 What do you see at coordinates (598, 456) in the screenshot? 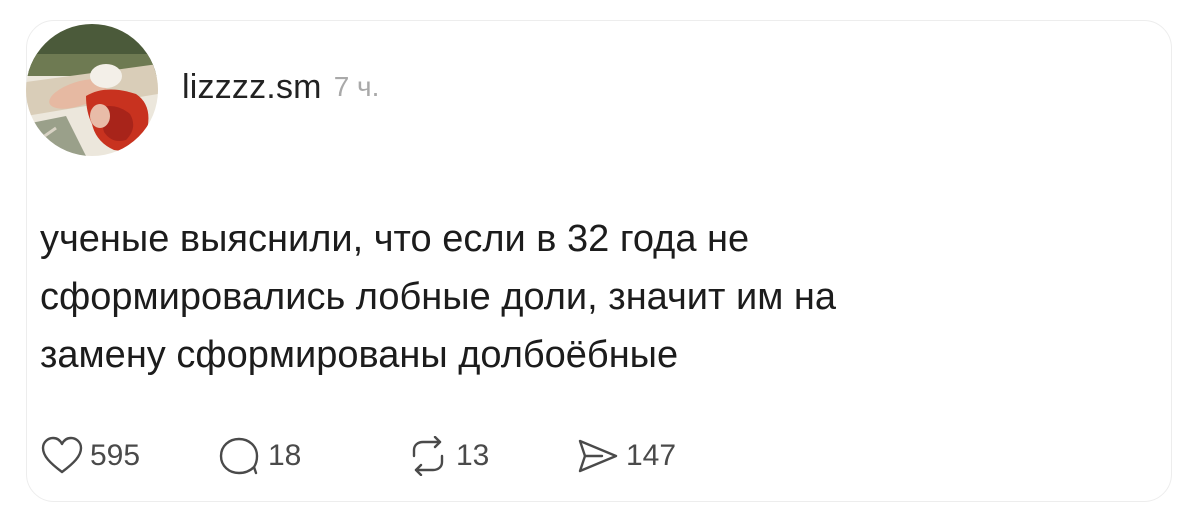
I see `send-arrow-icon` at bounding box center [598, 456].